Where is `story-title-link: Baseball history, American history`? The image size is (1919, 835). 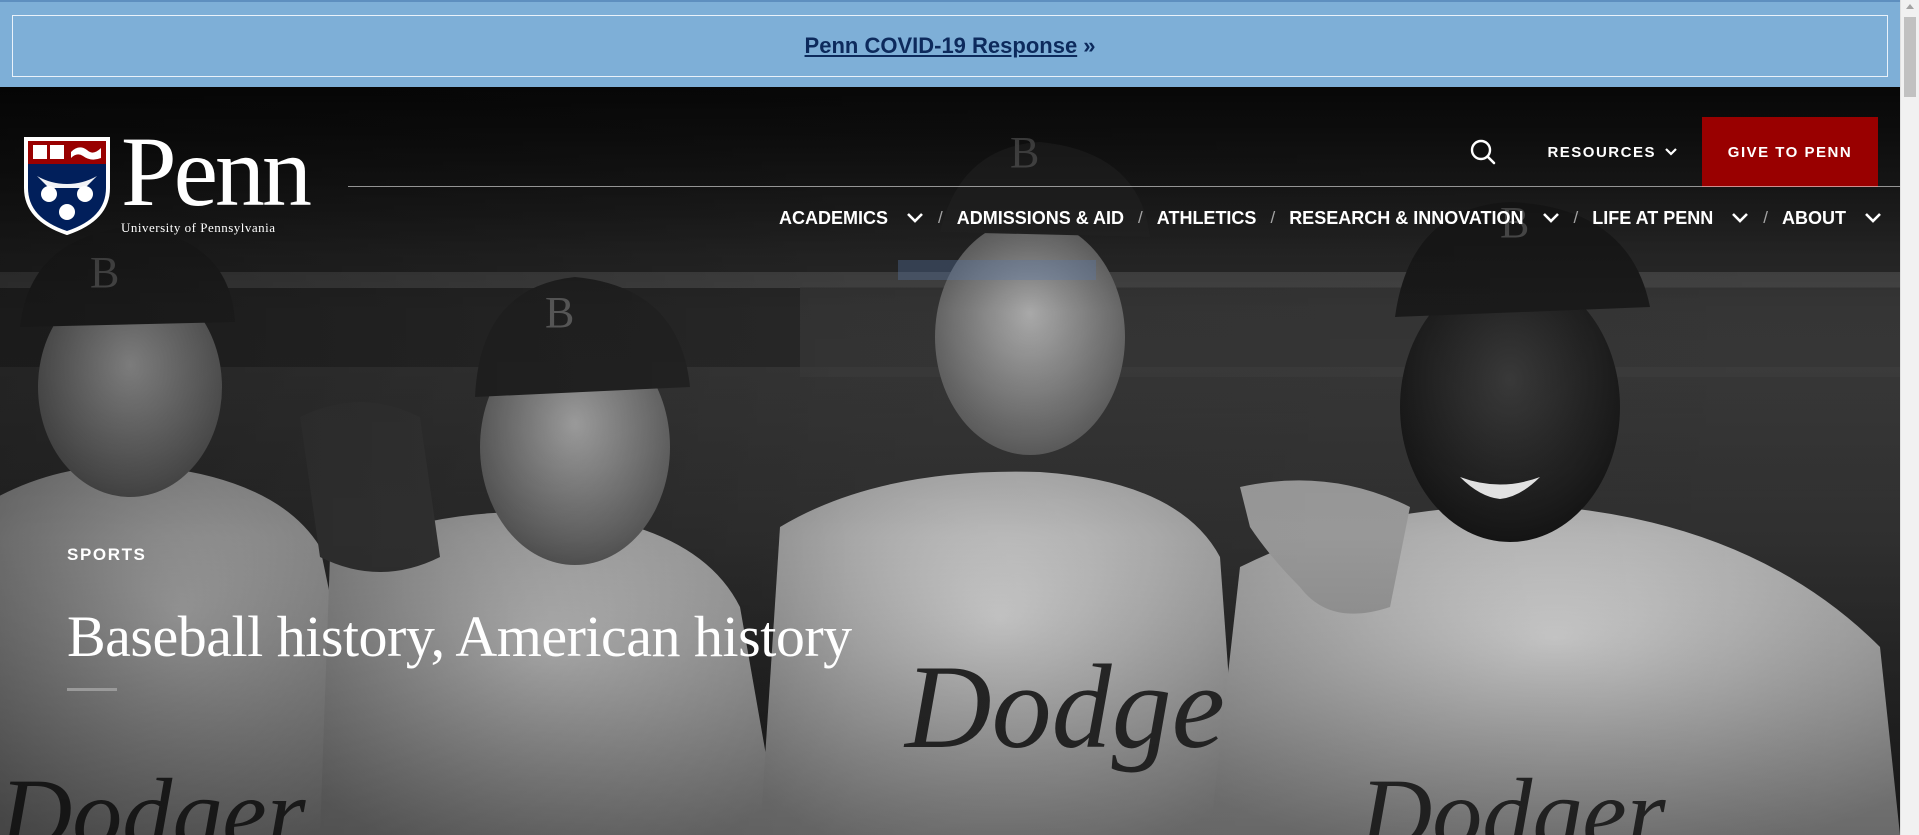 story-title-link: Baseball history, American history is located at coordinates (459, 636).